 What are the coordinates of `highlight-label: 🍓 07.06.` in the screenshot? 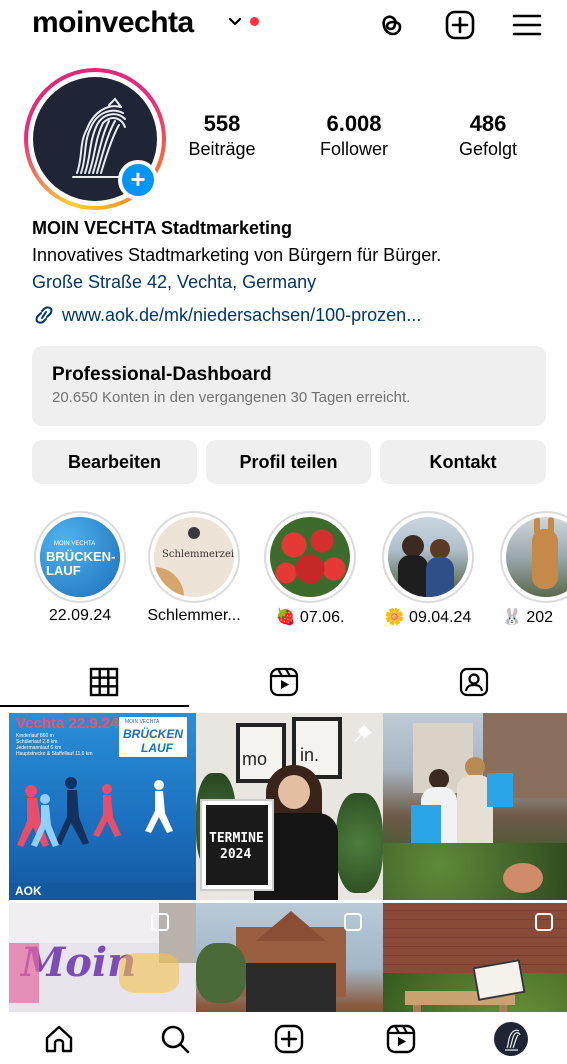 It's located at (310, 617).